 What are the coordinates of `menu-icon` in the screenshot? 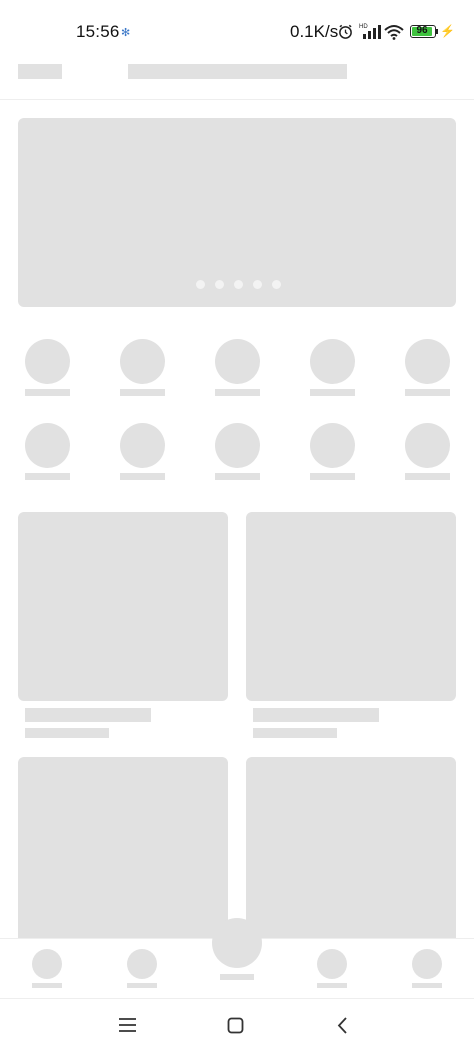 It's located at (127, 1025).